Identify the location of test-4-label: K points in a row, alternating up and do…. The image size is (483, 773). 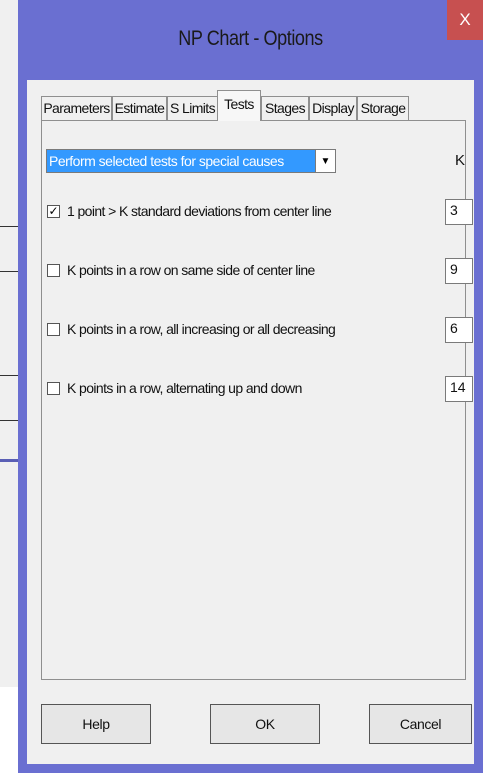
(184, 388).